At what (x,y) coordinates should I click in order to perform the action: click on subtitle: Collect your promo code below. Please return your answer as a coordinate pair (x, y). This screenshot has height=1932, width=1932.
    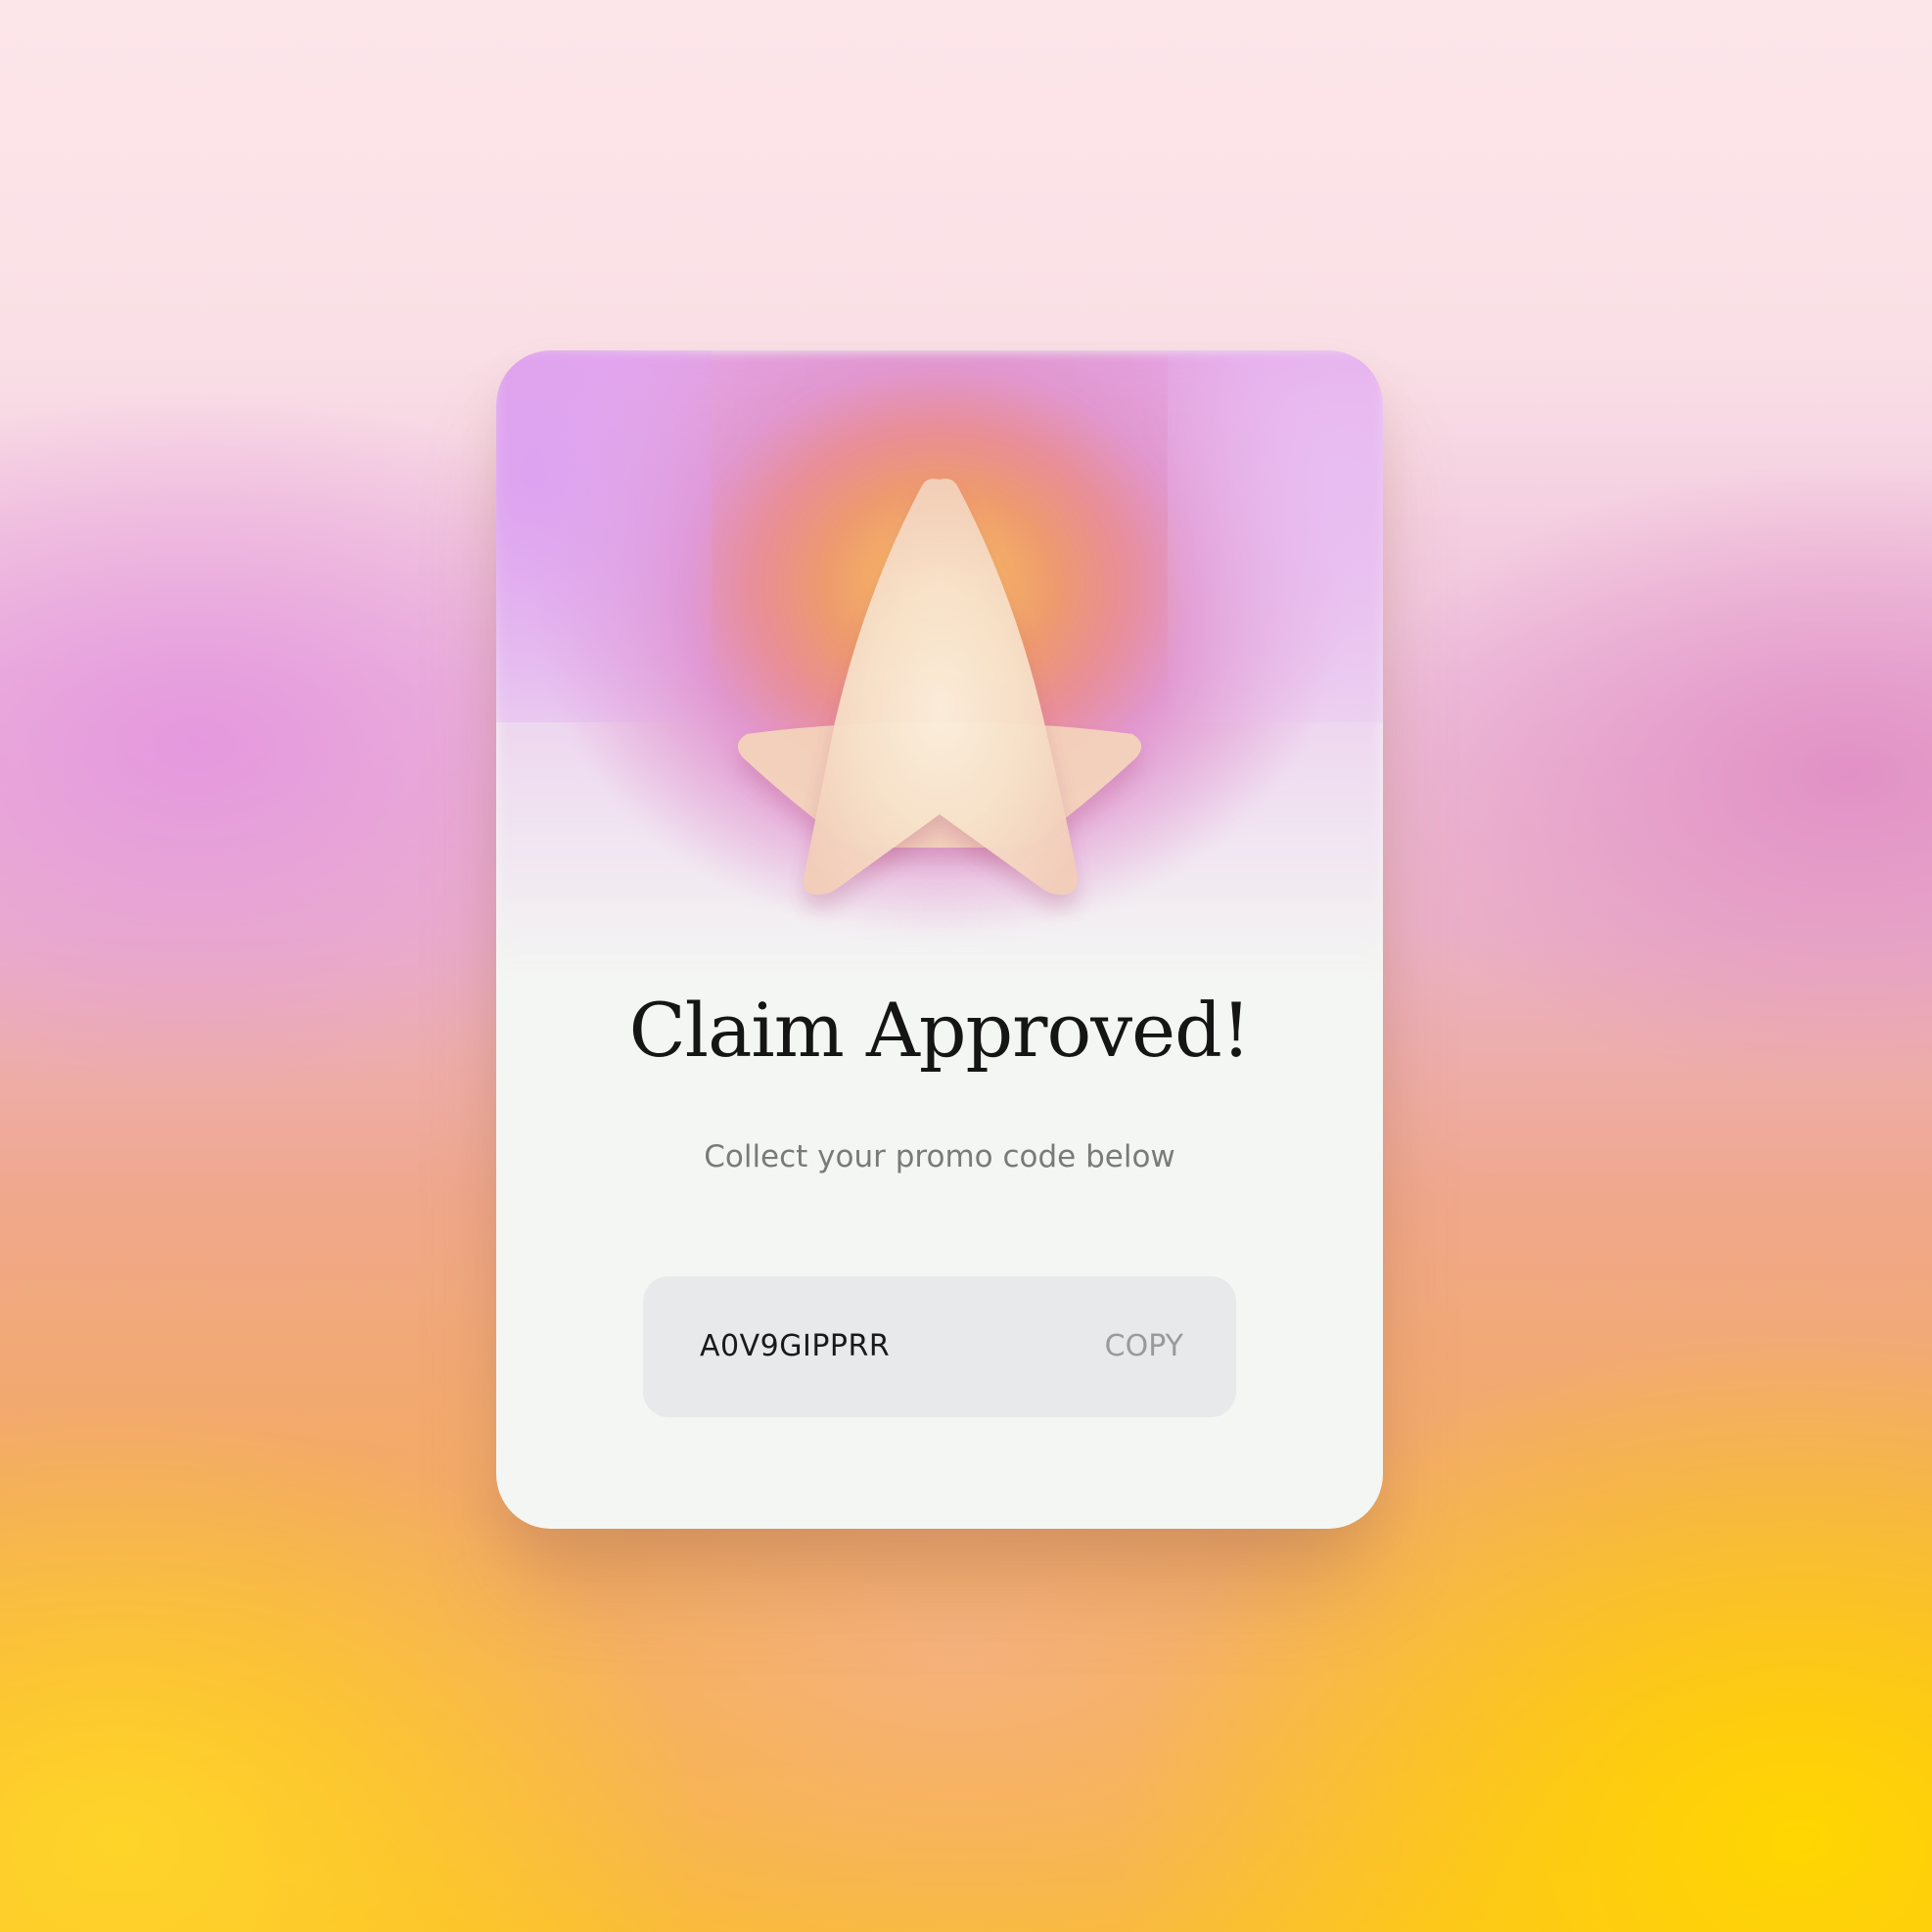
    Looking at the image, I should click on (940, 1156).